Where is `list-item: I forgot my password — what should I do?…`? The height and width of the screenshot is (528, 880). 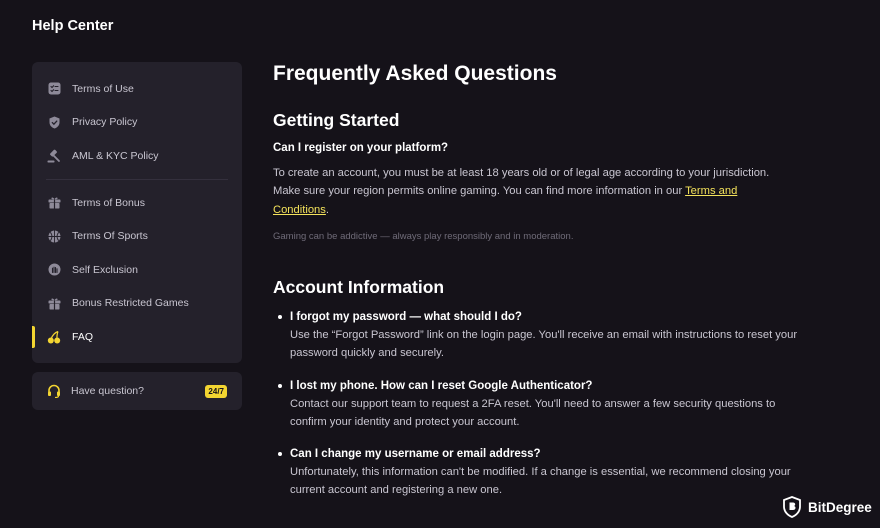
list-item: I forgot my password — what should I do?… is located at coordinates (543, 336).